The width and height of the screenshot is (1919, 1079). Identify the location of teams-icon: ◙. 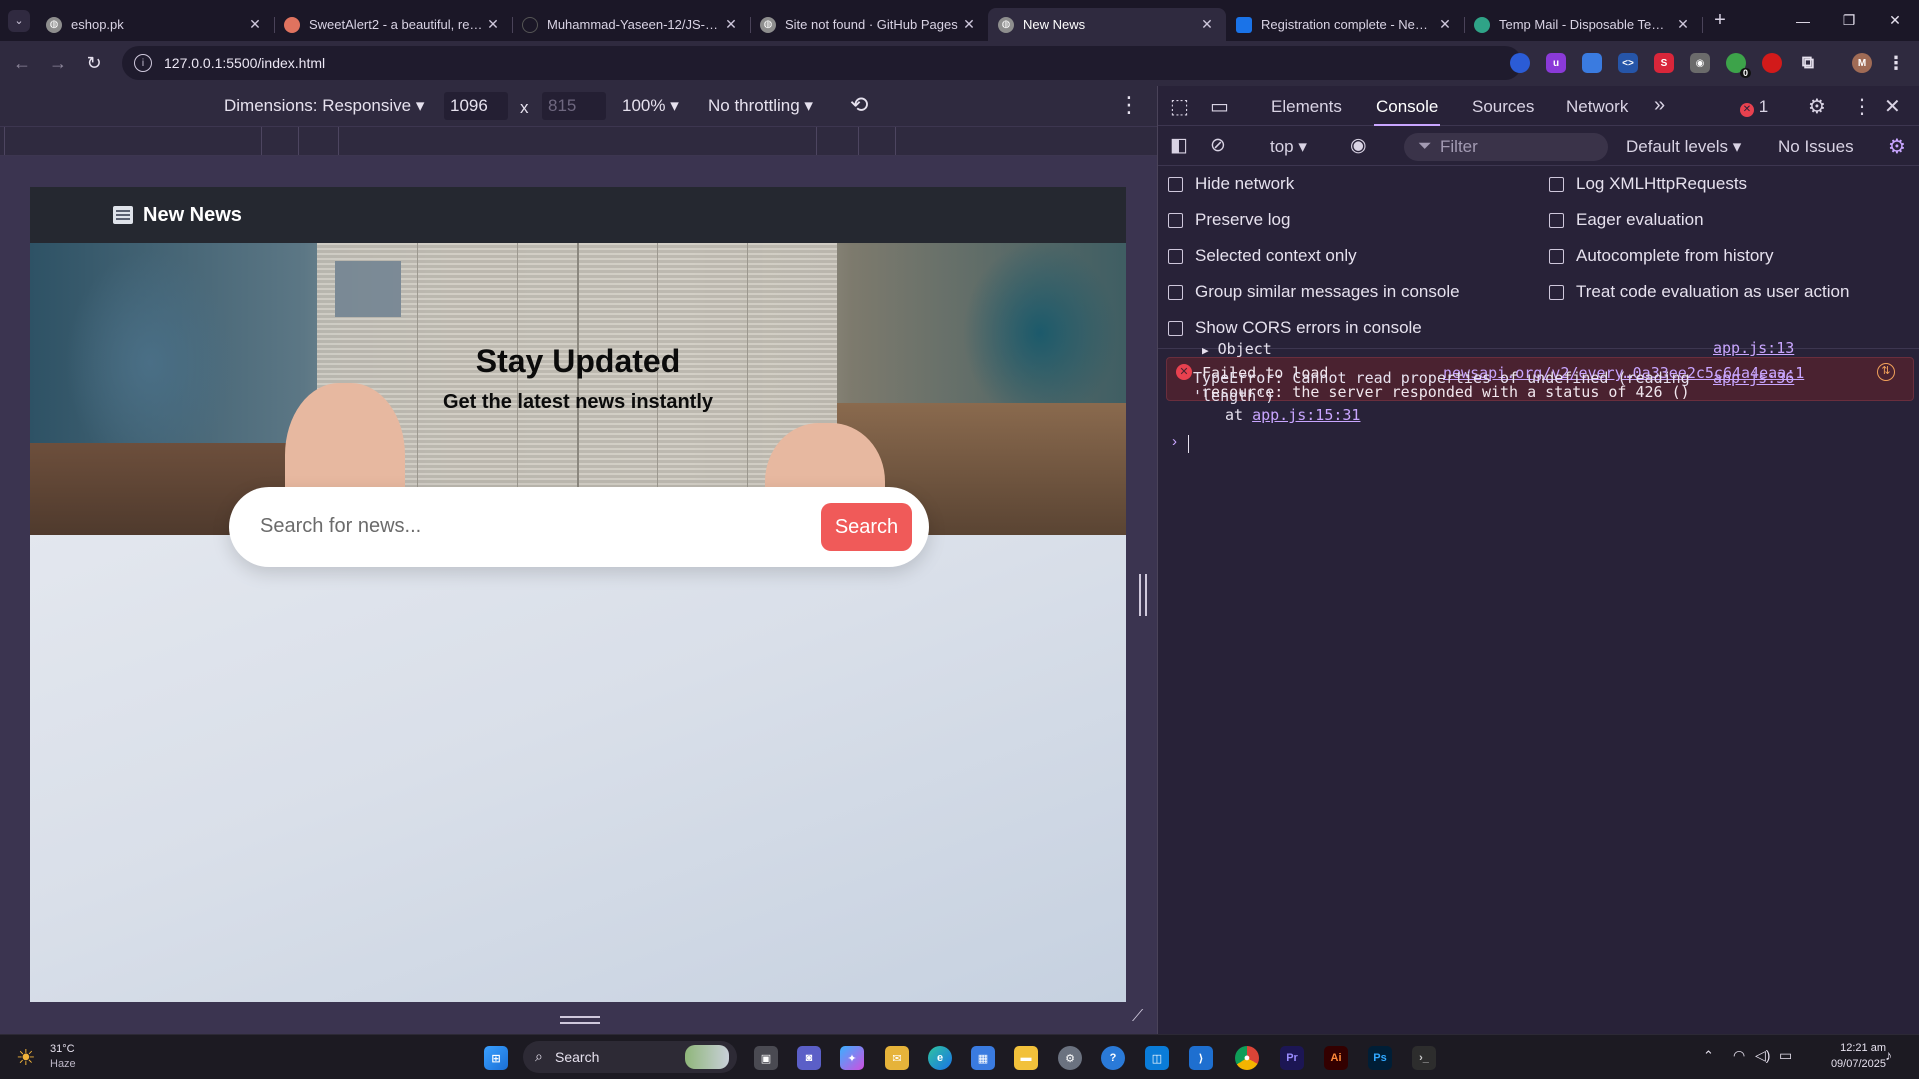
(809, 1058).